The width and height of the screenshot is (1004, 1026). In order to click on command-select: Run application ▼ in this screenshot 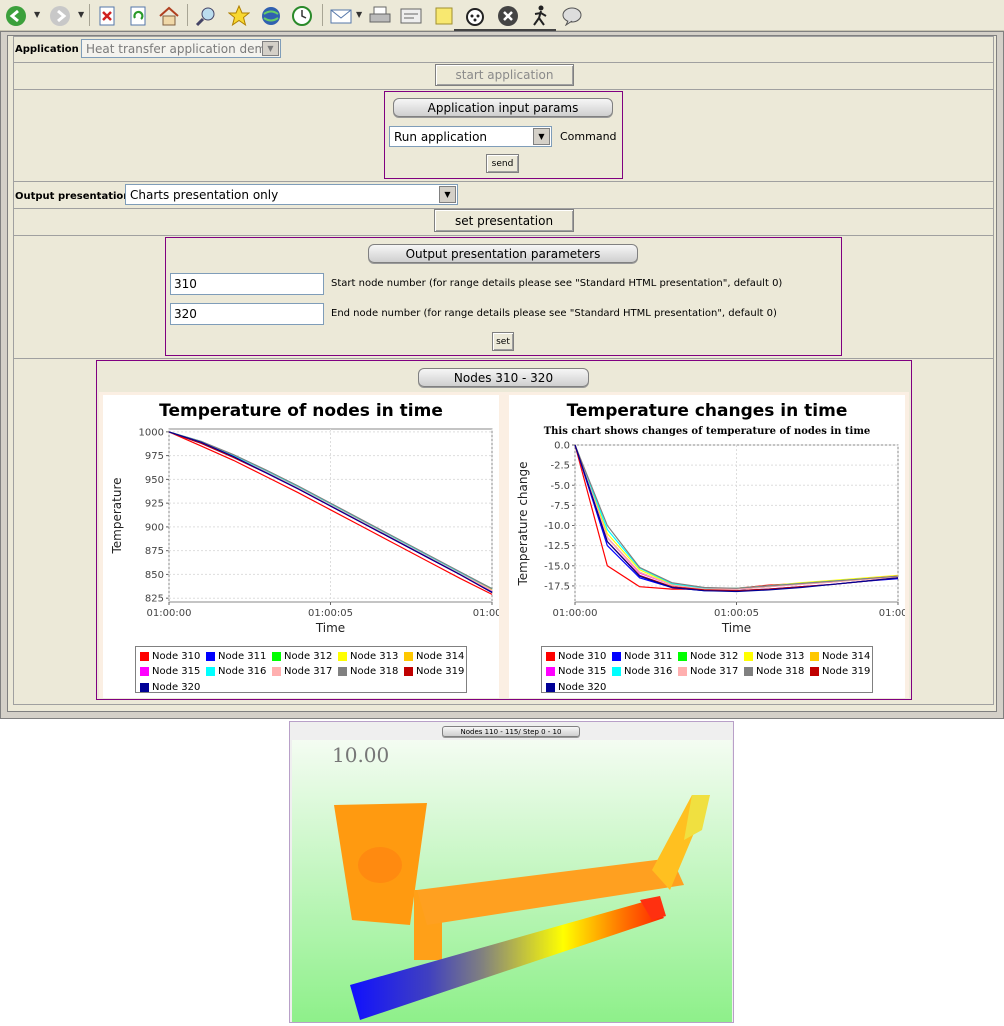, I will do `click(470, 136)`.